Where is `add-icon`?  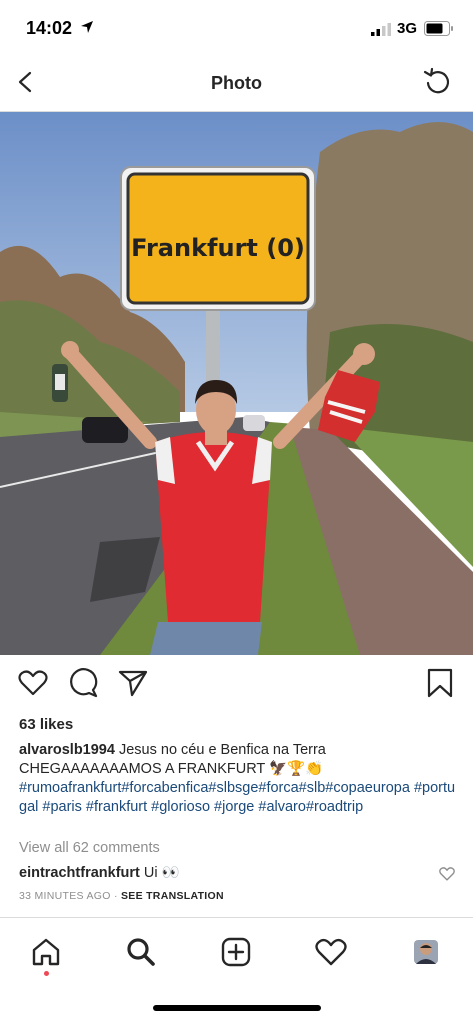 add-icon is located at coordinates (236, 952).